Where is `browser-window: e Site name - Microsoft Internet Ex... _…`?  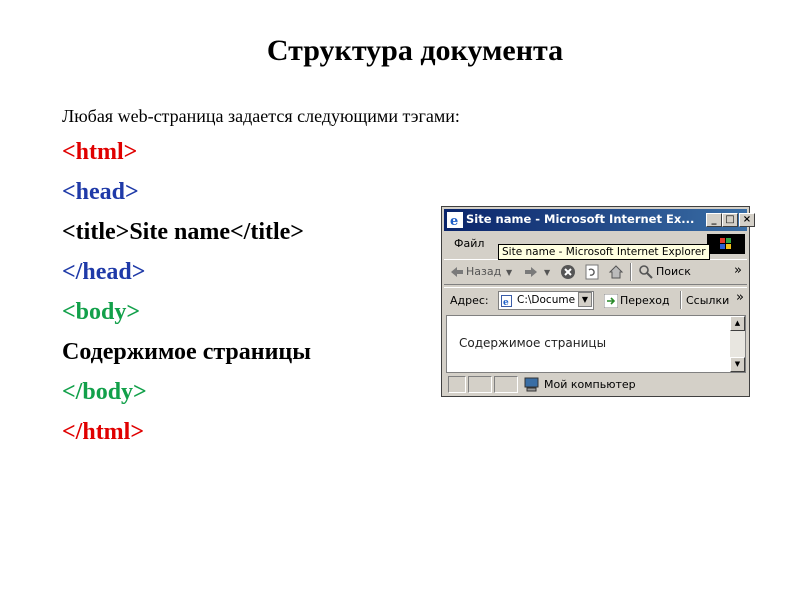
browser-window: e Site name - Microsoft Internet Ex... _… is located at coordinates (598, 301).